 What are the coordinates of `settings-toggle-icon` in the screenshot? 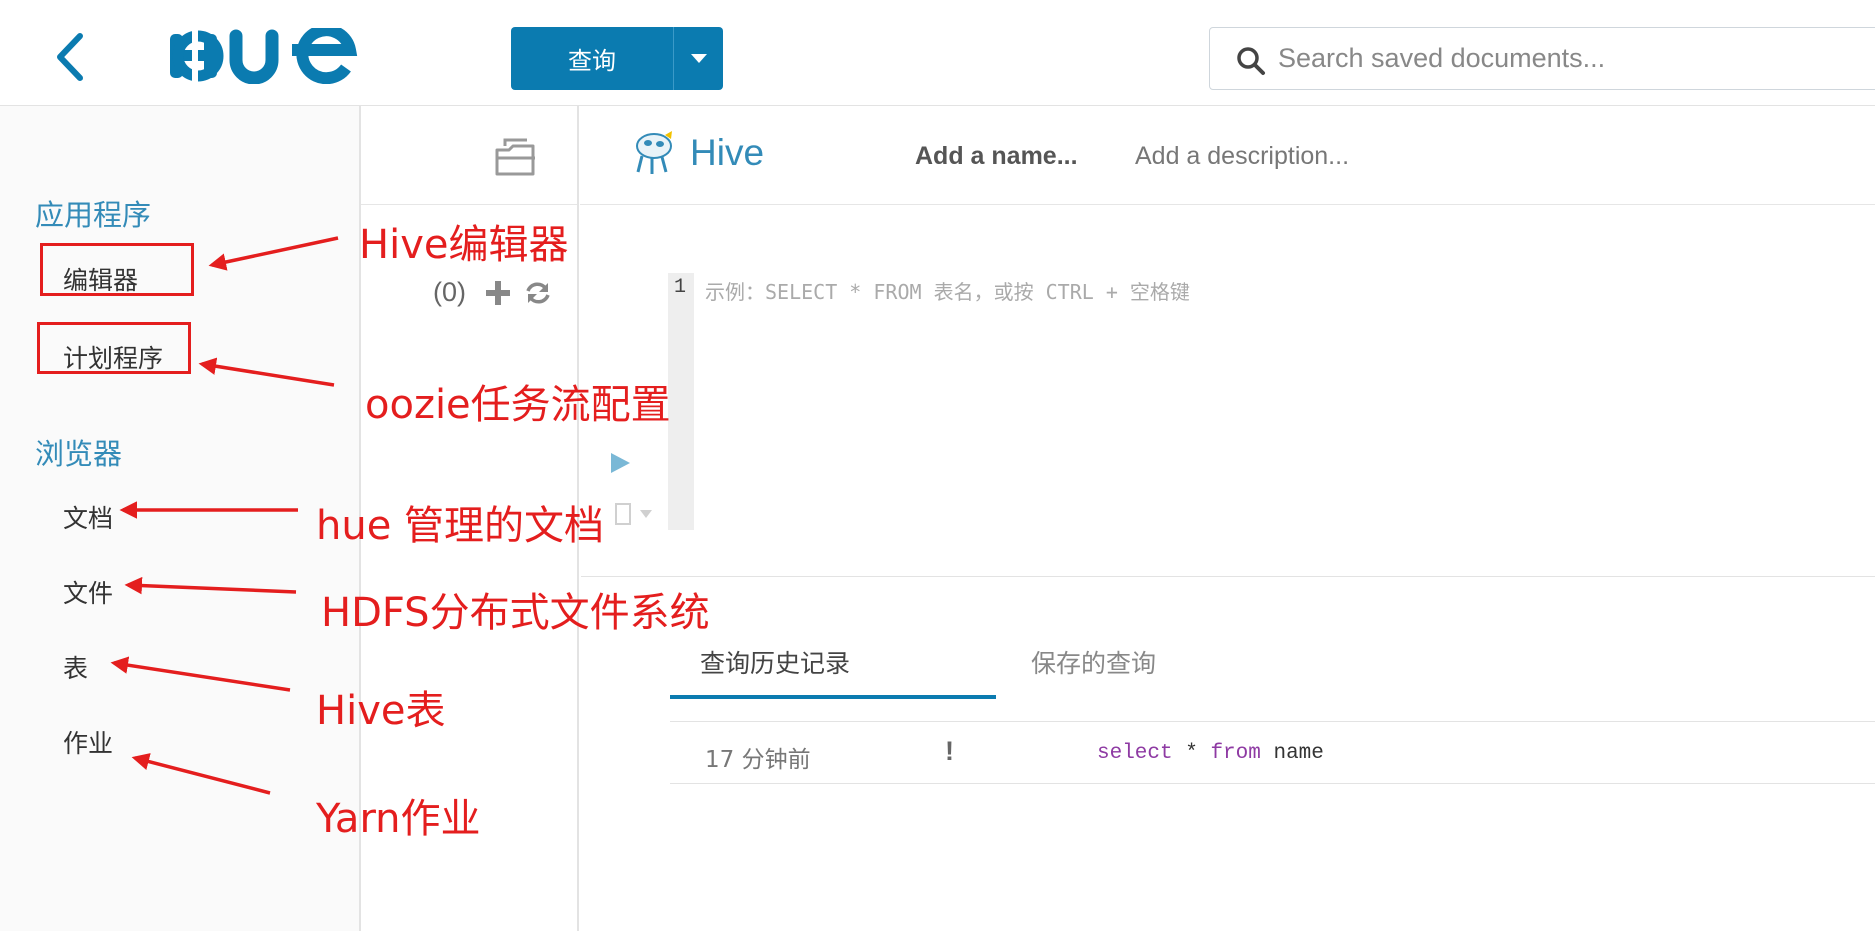 It's located at (634, 515).